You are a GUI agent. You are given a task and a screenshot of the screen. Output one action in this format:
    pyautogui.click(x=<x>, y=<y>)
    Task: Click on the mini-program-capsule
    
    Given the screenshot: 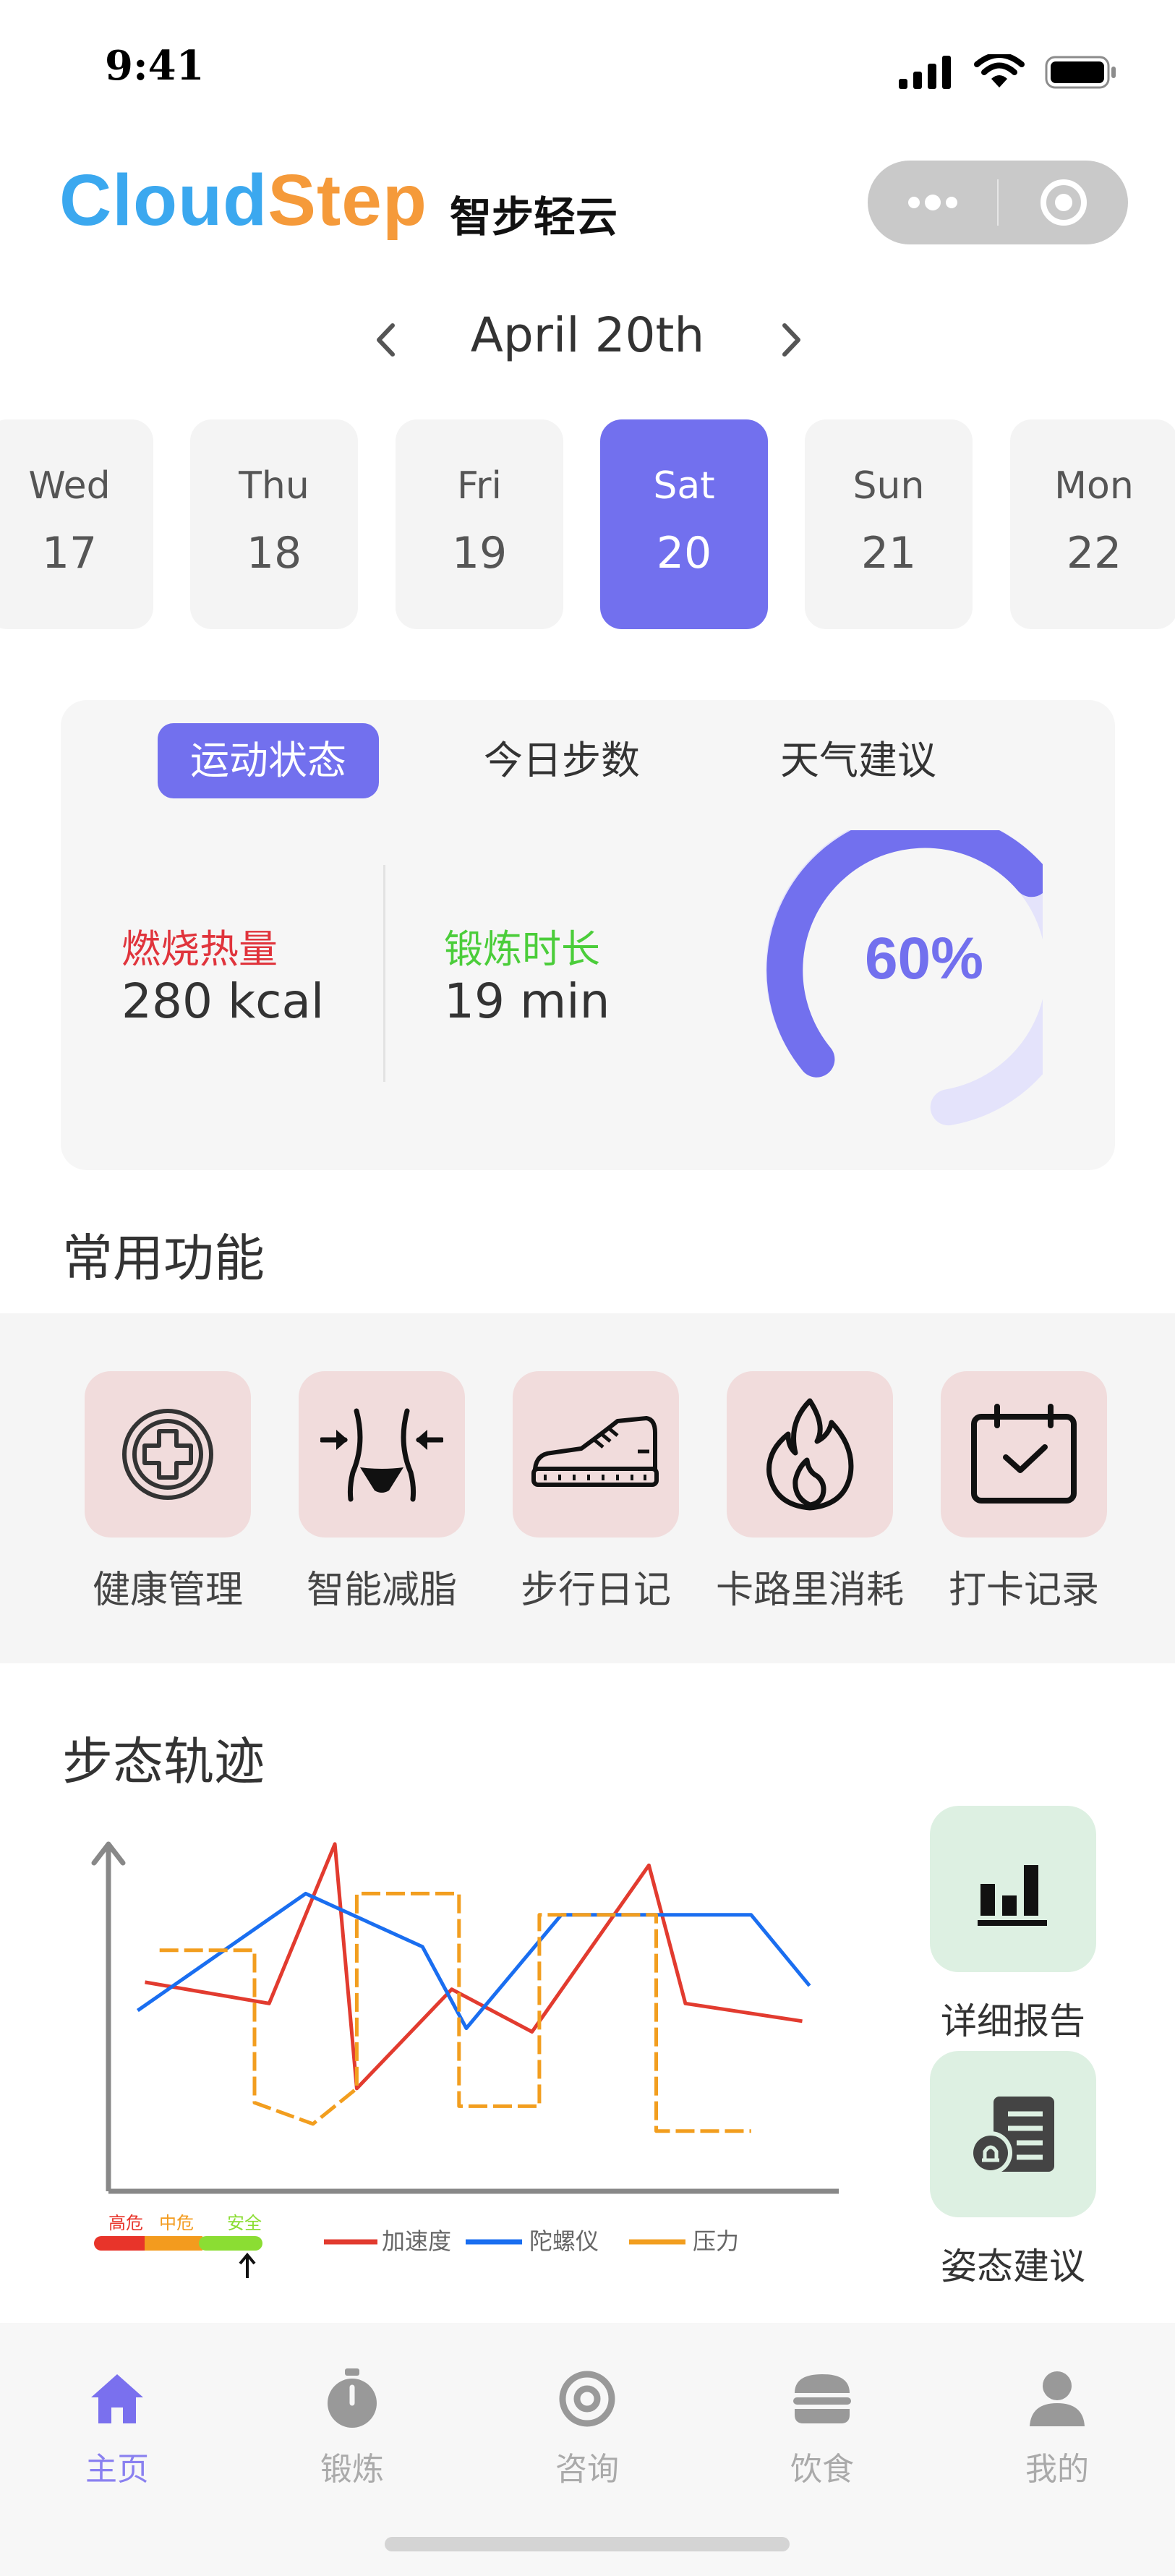 What is the action you would take?
    pyautogui.click(x=998, y=202)
    